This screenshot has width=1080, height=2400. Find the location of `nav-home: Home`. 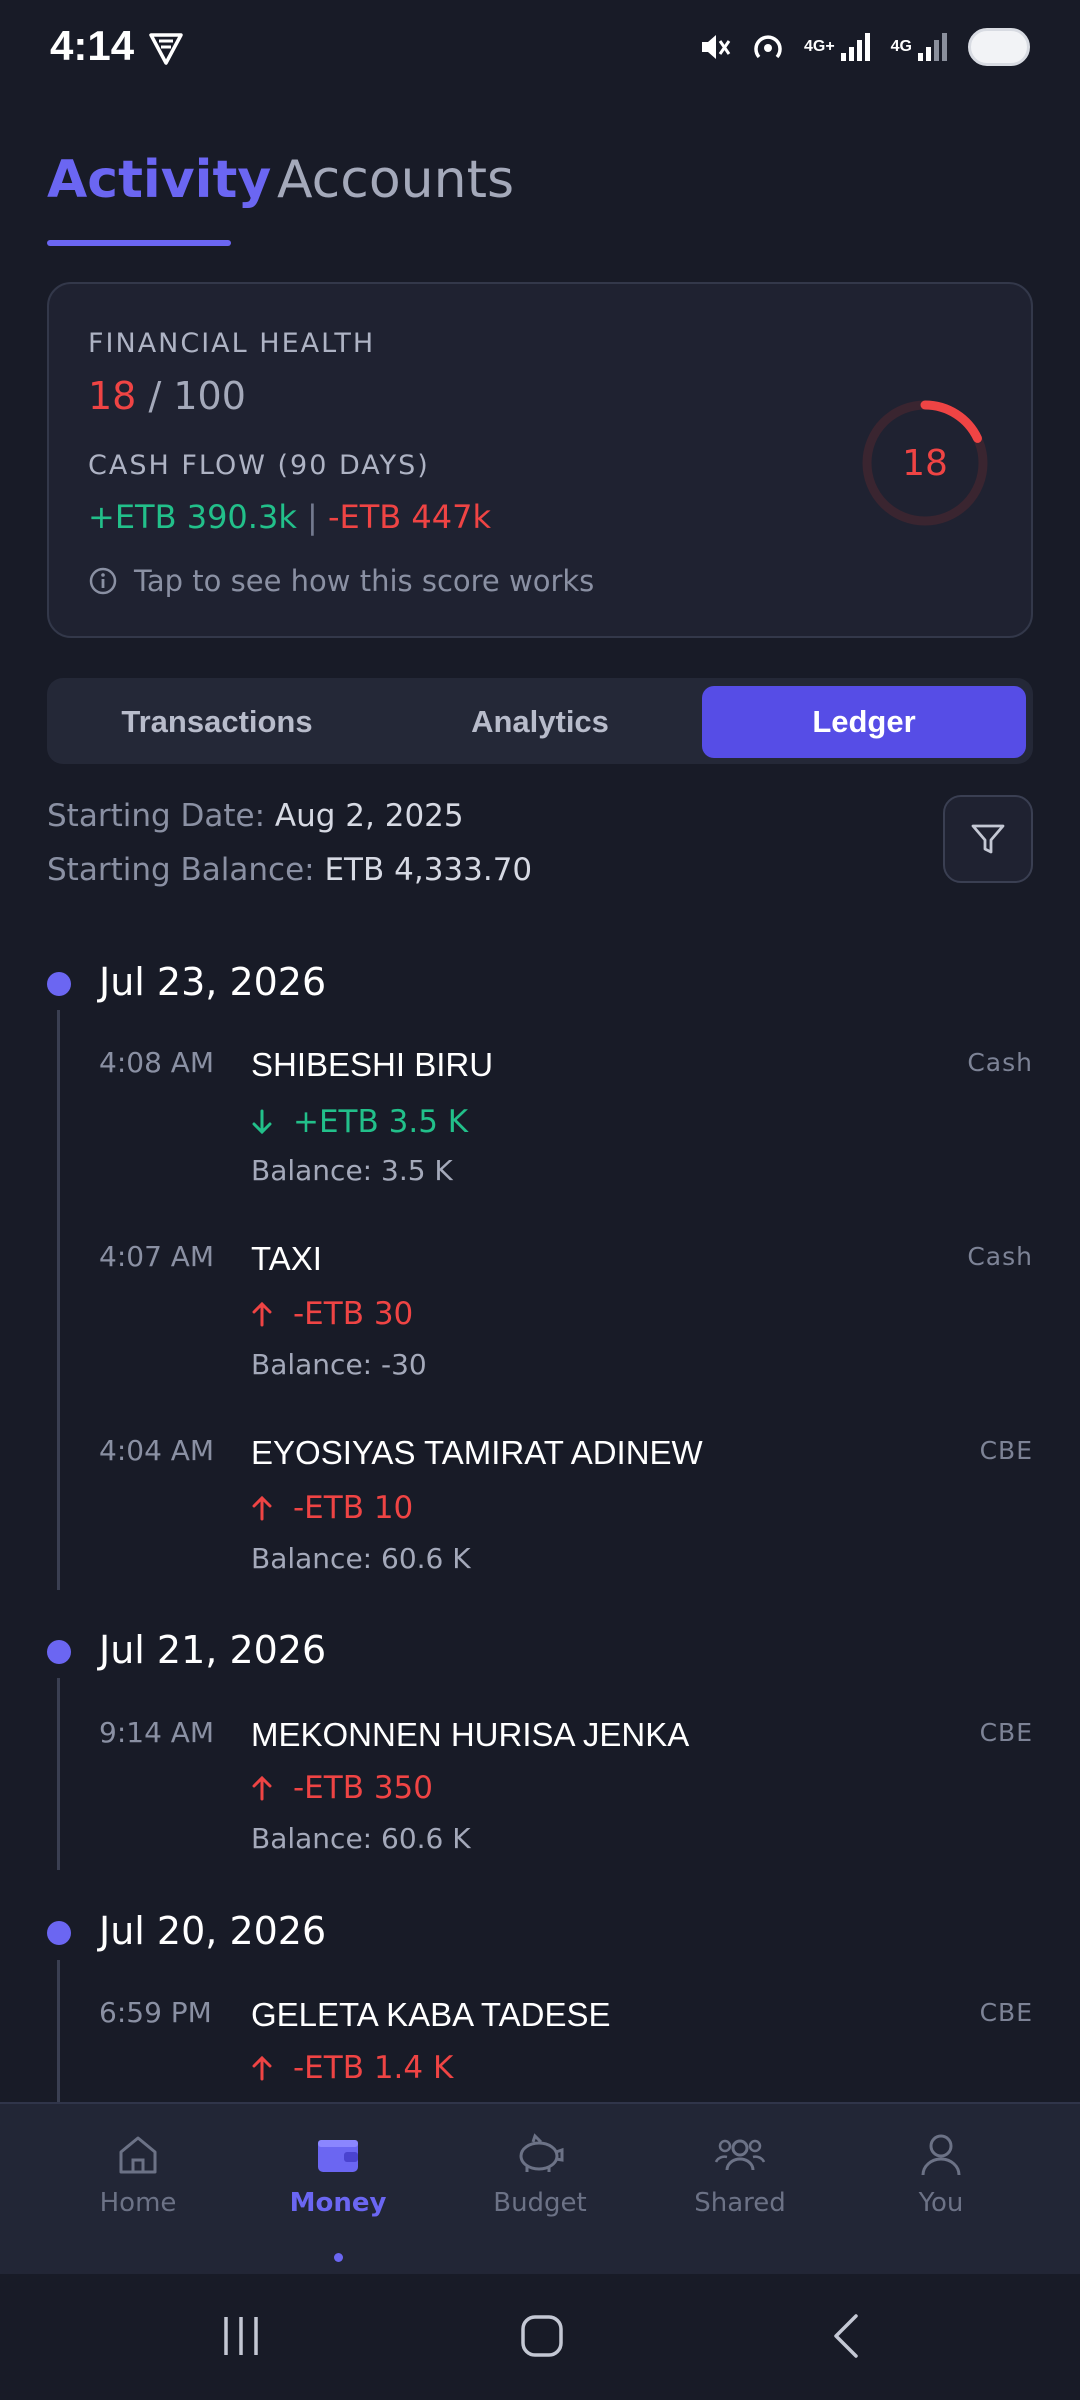

nav-home: Home is located at coordinates (138, 2174).